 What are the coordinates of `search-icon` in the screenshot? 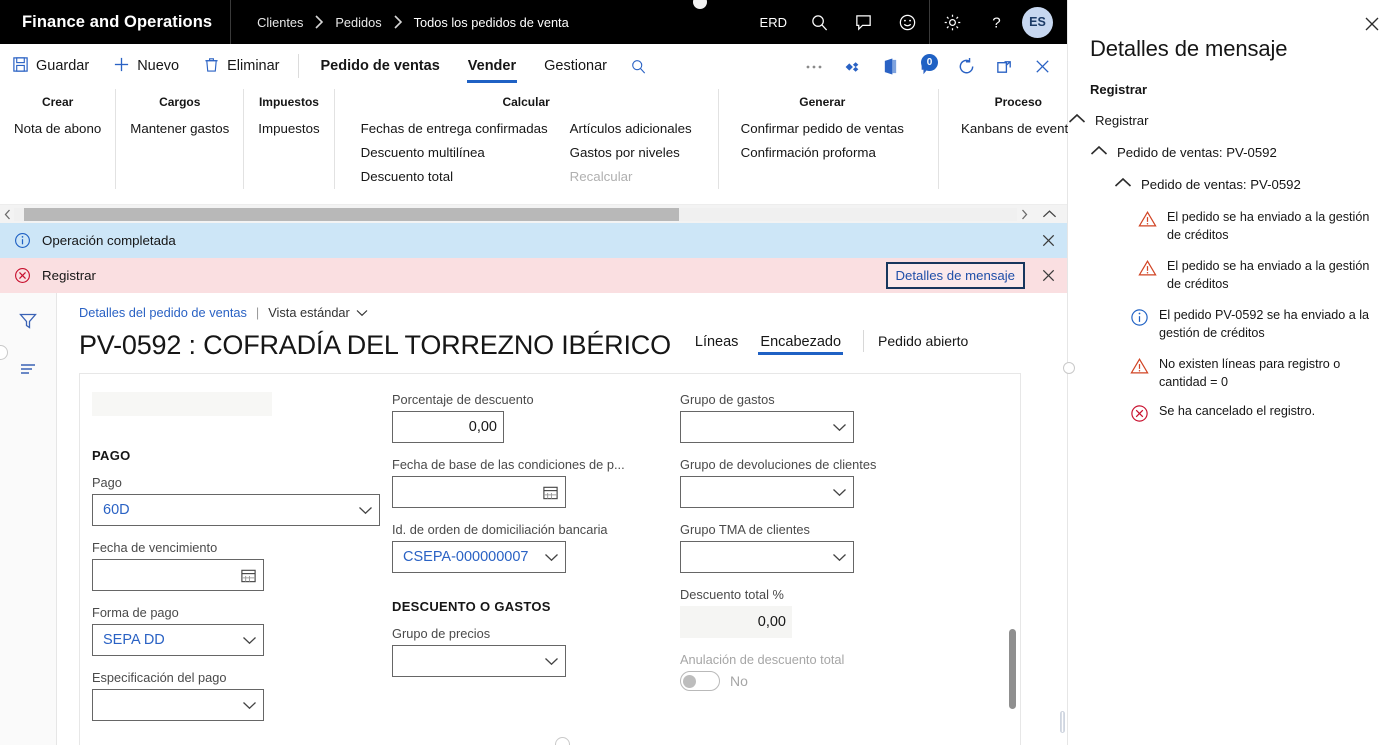 It's located at (819, 22).